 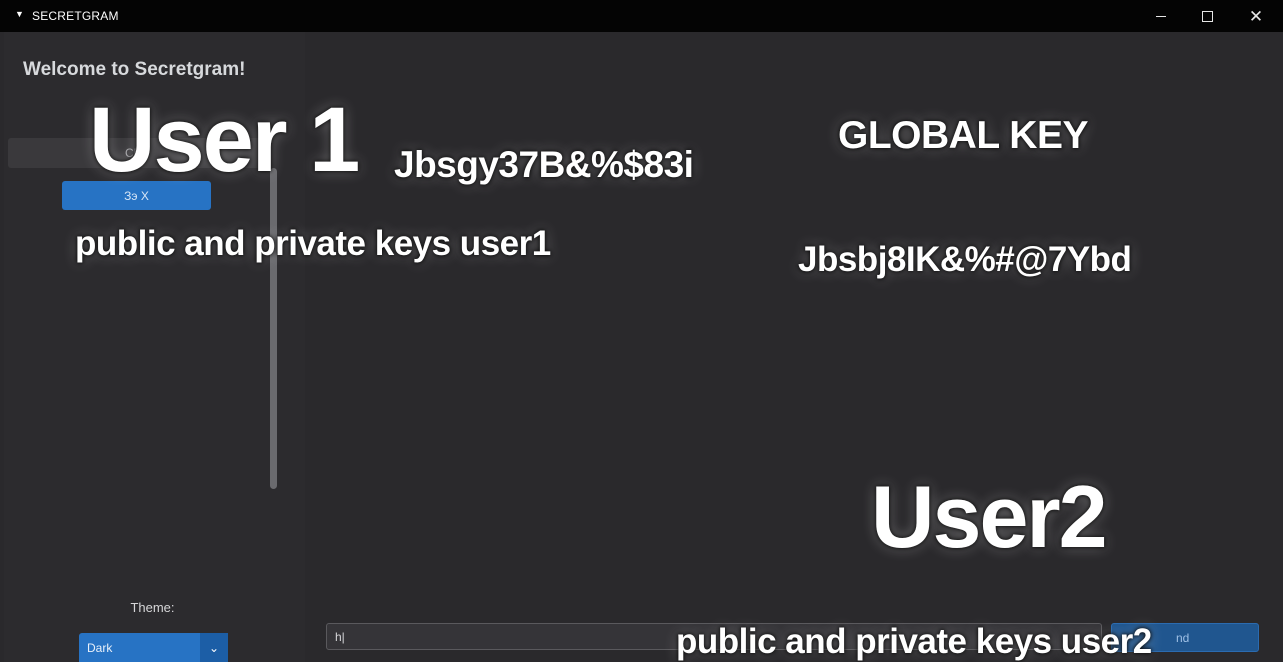 What do you see at coordinates (152, 607) in the screenshot?
I see `theme-label: Theme:` at bounding box center [152, 607].